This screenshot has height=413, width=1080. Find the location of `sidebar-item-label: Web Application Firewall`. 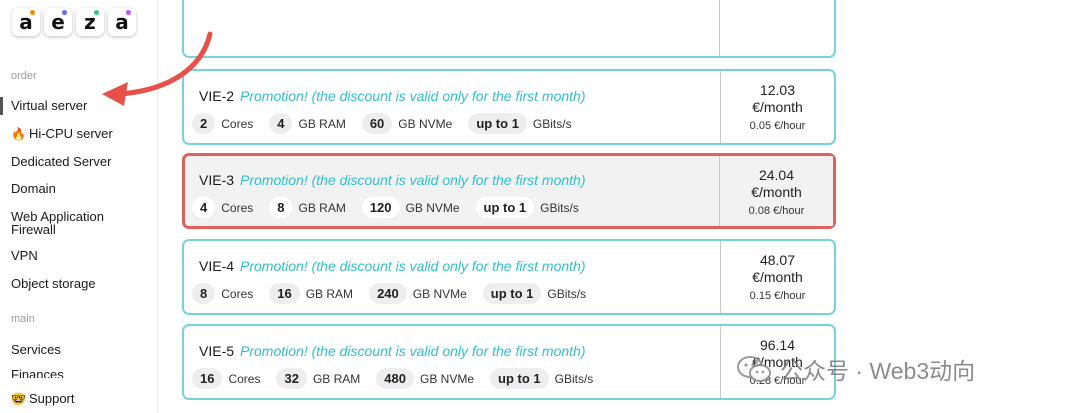

sidebar-item-label: Web Application Firewall is located at coordinates (57, 223).